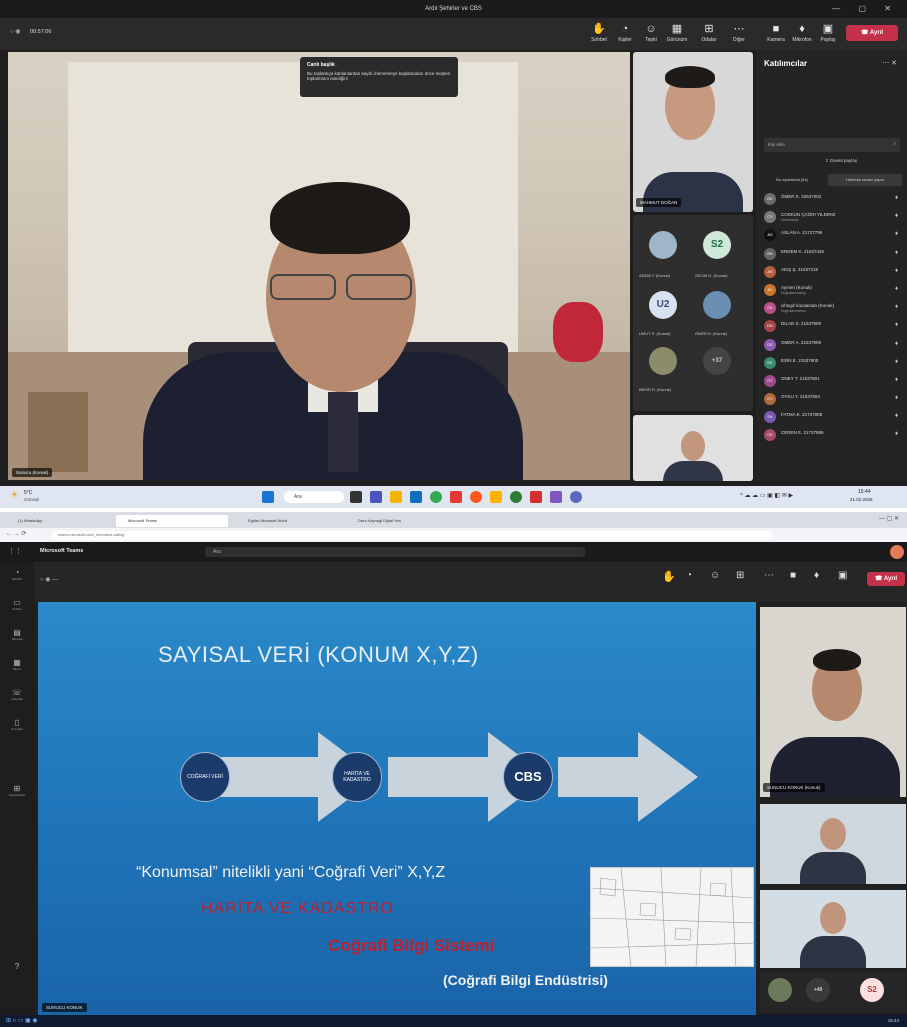  I want to click on mic-button: ♦ Mikrofon, so click(802, 35).